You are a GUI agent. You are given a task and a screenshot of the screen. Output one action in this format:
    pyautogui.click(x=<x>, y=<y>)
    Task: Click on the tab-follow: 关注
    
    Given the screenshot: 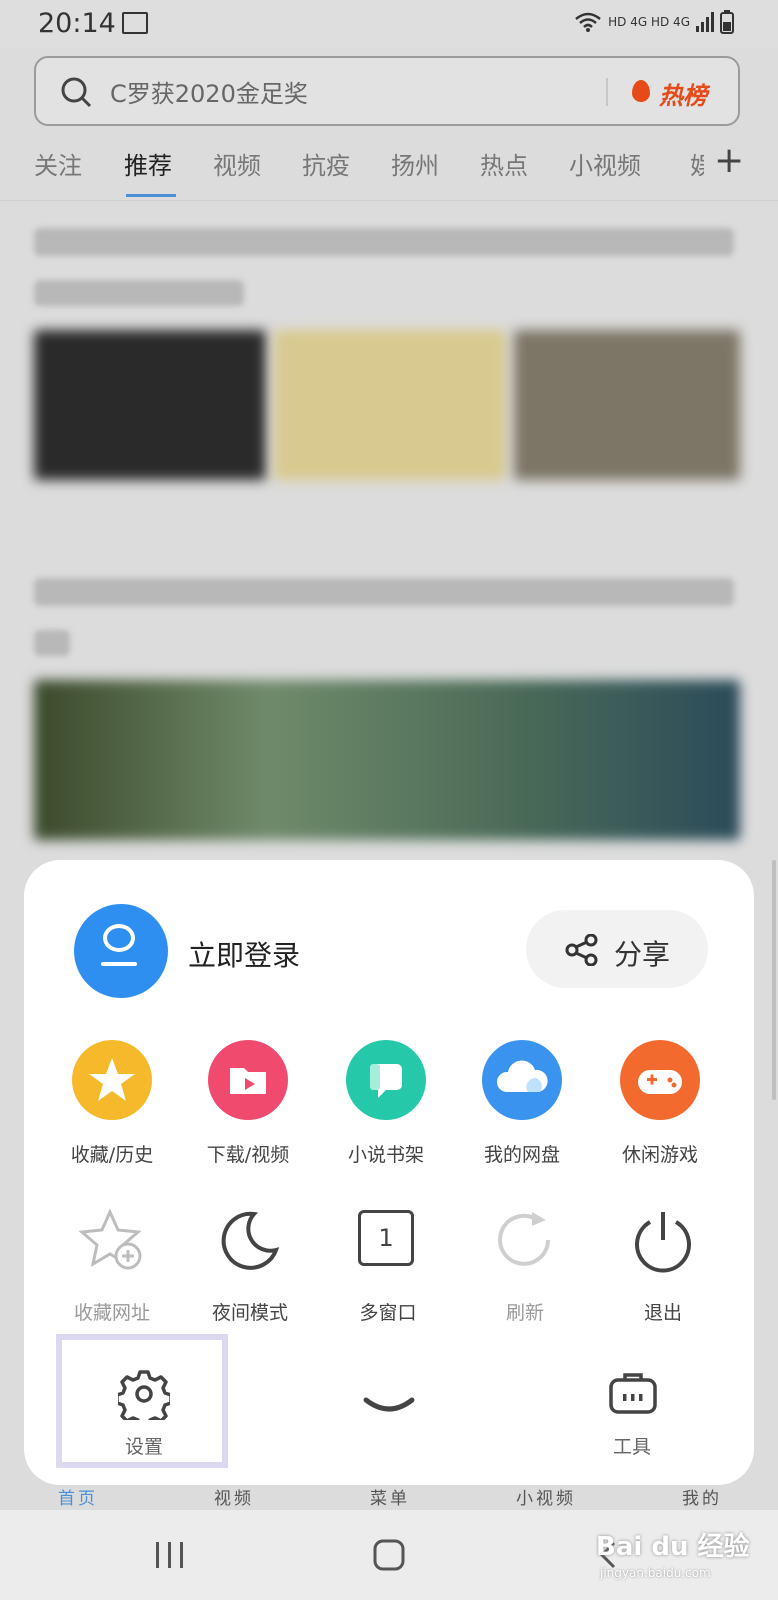 What is the action you would take?
    pyautogui.click(x=58, y=163)
    